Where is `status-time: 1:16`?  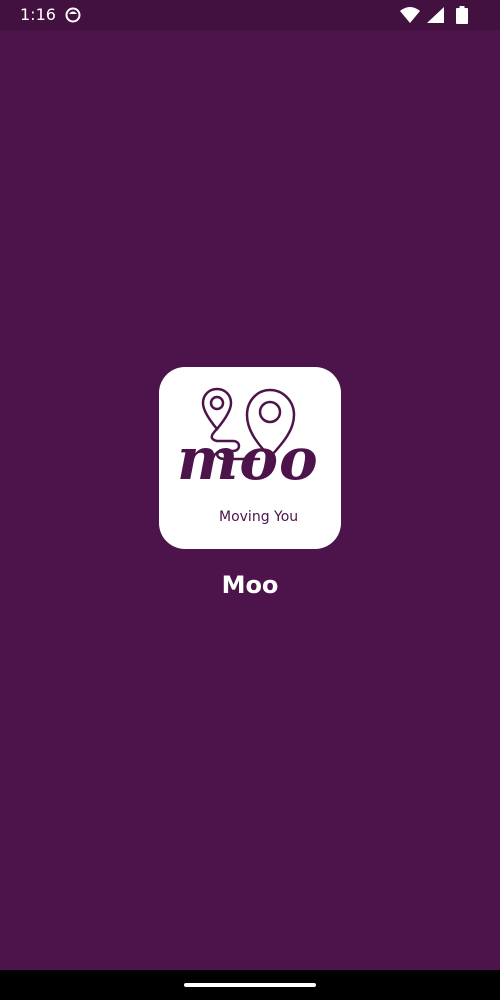 status-time: 1:16 is located at coordinates (38, 14).